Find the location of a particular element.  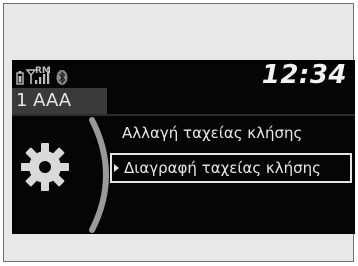

bluetooth-icon is located at coordinates (62, 77).